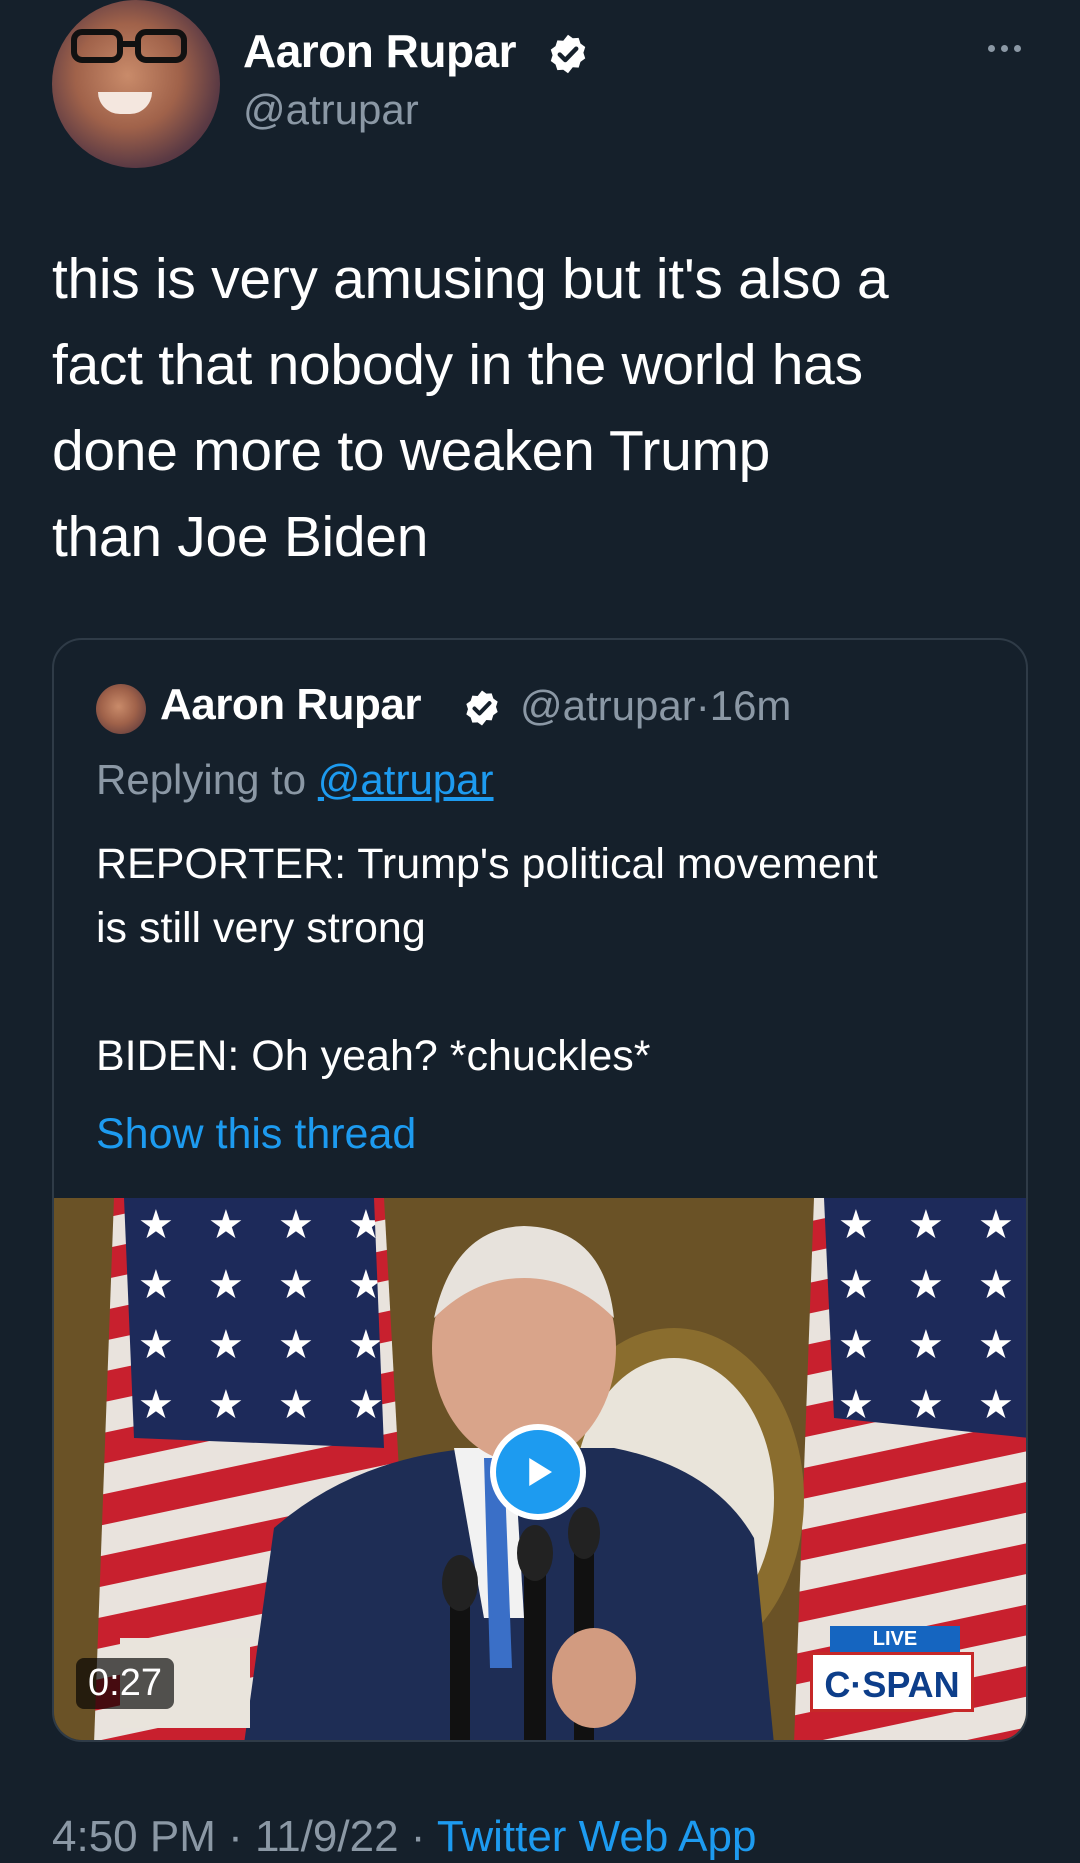 The height and width of the screenshot is (1863, 1080). Describe the element at coordinates (406, 779) in the screenshot. I see `replying-mention-link: @atrupar` at that location.